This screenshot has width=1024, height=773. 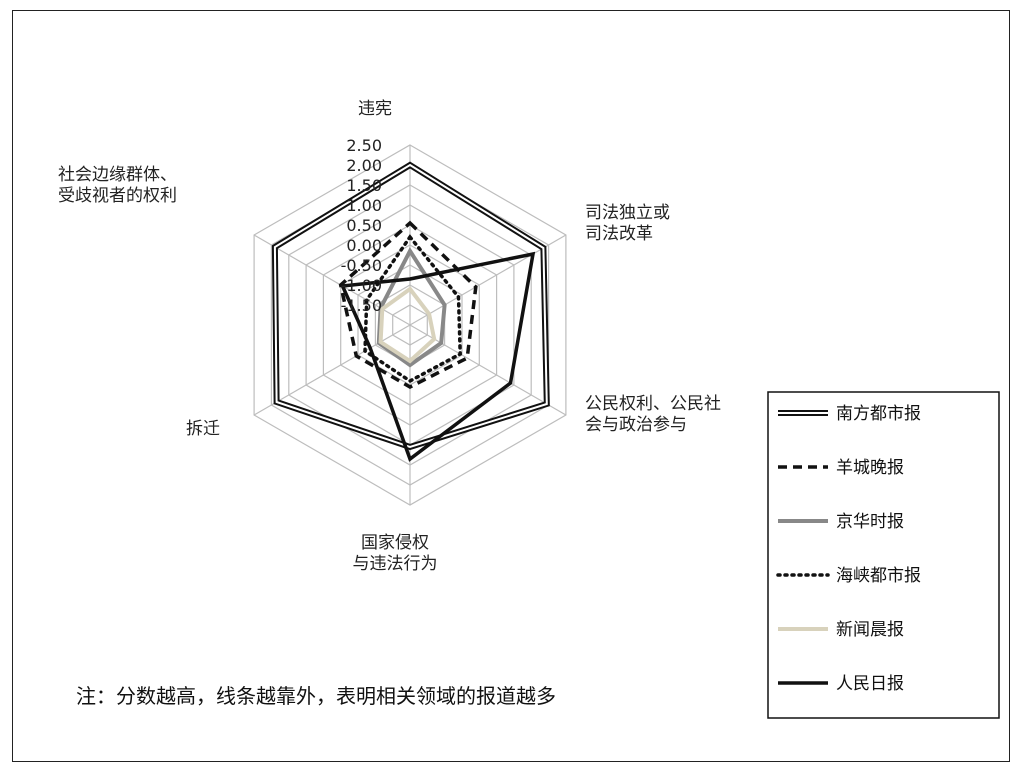 I want to click on axis-label: 公民权利、公民社会与政治参与, so click(x=653, y=414).